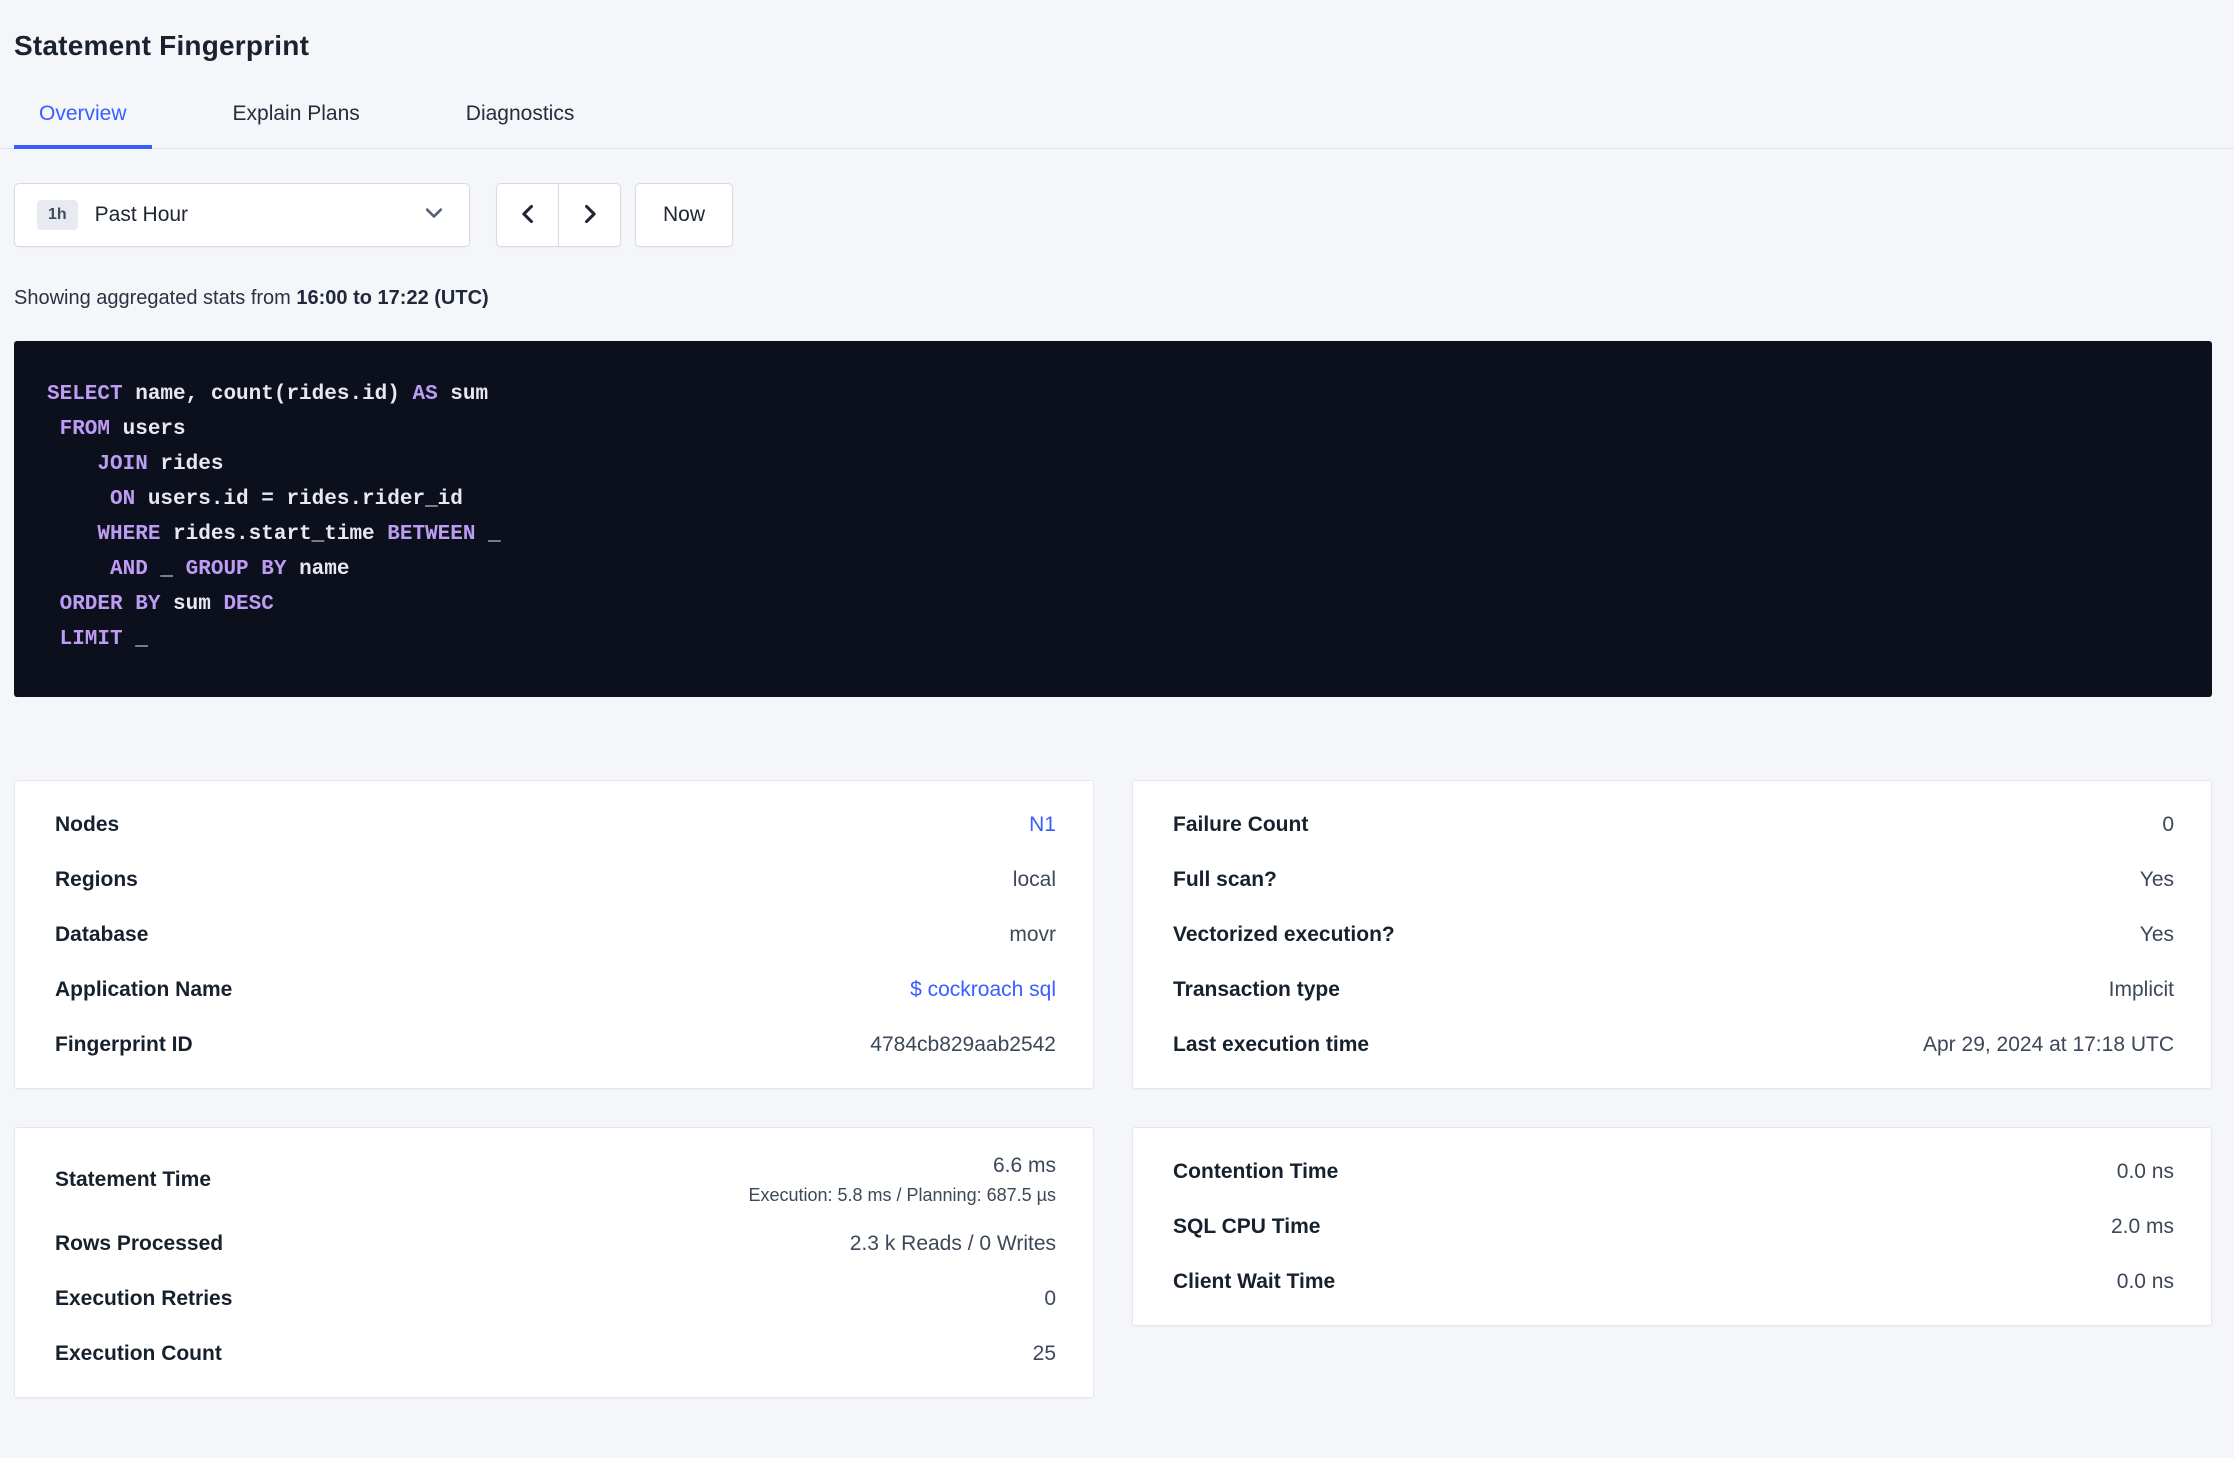 This screenshot has width=2234, height=1458. I want to click on row-value: Implicit, so click(2141, 989).